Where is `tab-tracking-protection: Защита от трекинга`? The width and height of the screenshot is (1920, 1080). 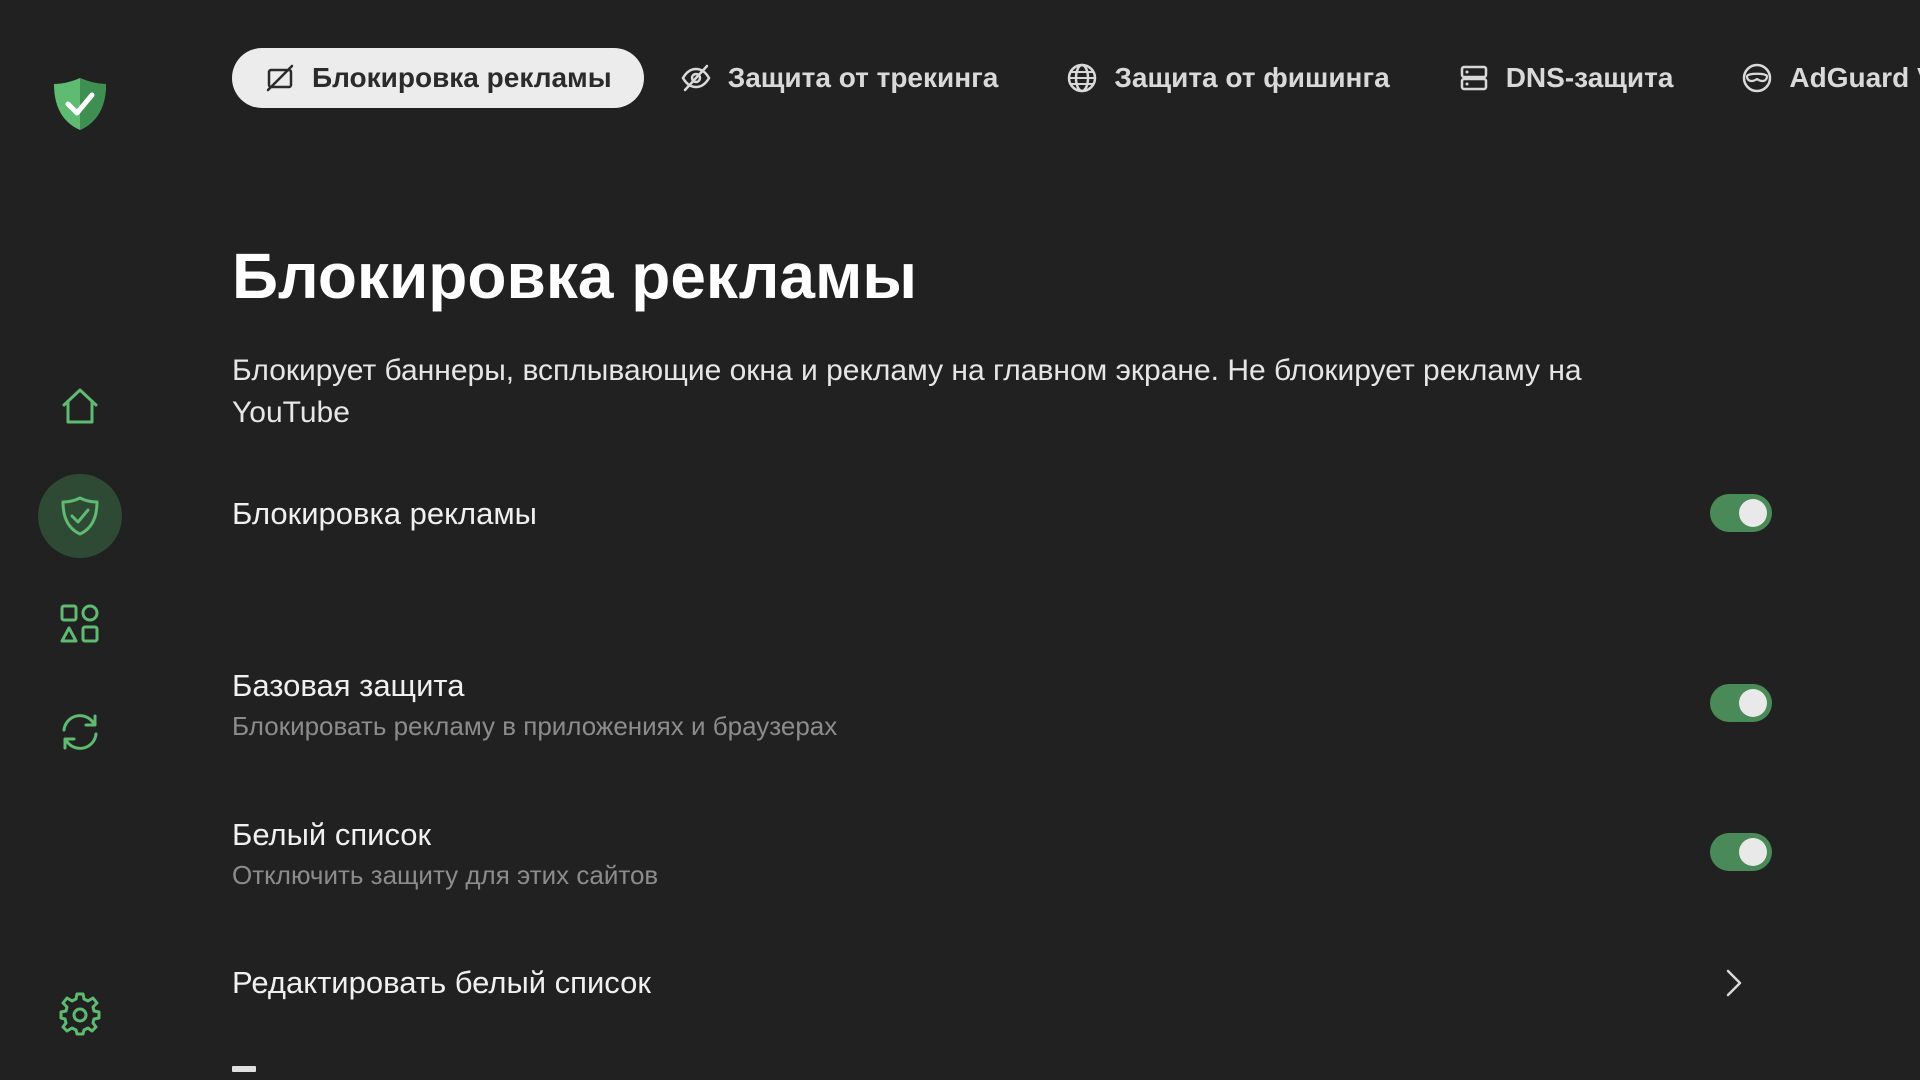
tab-tracking-protection: Защита от трекинга is located at coordinates (839, 78).